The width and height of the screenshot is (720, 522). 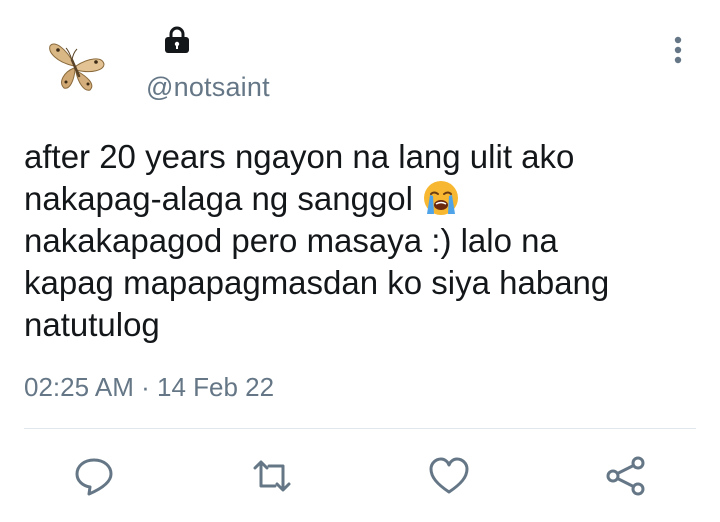 What do you see at coordinates (208, 87) in the screenshot?
I see `author-handle: @notsaint` at bounding box center [208, 87].